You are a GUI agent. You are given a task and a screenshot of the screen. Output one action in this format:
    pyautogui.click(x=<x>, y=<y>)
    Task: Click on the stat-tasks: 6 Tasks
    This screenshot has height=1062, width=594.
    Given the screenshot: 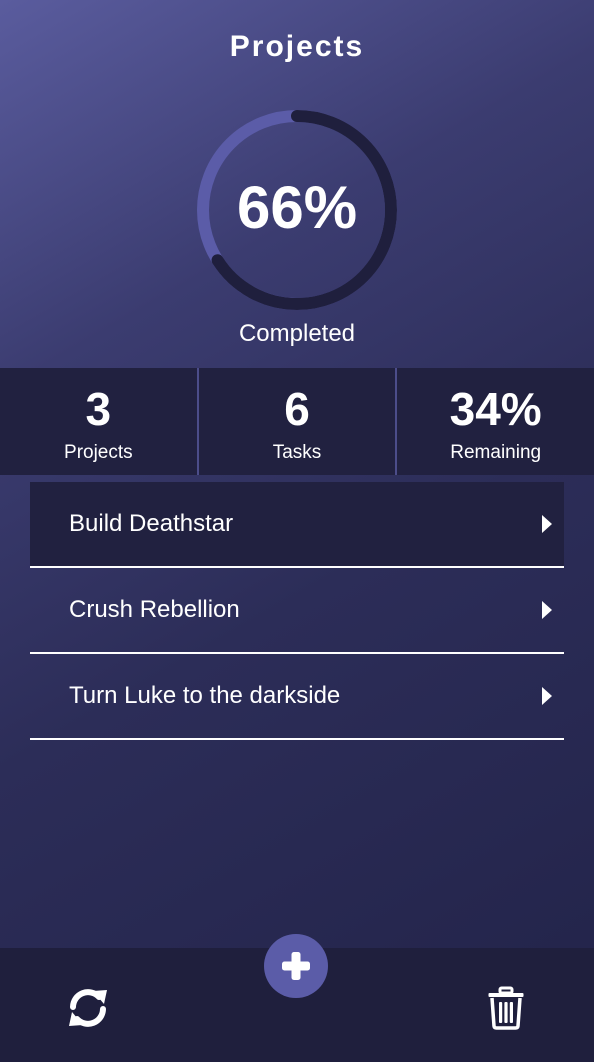 What is the action you would take?
    pyautogui.click(x=296, y=421)
    